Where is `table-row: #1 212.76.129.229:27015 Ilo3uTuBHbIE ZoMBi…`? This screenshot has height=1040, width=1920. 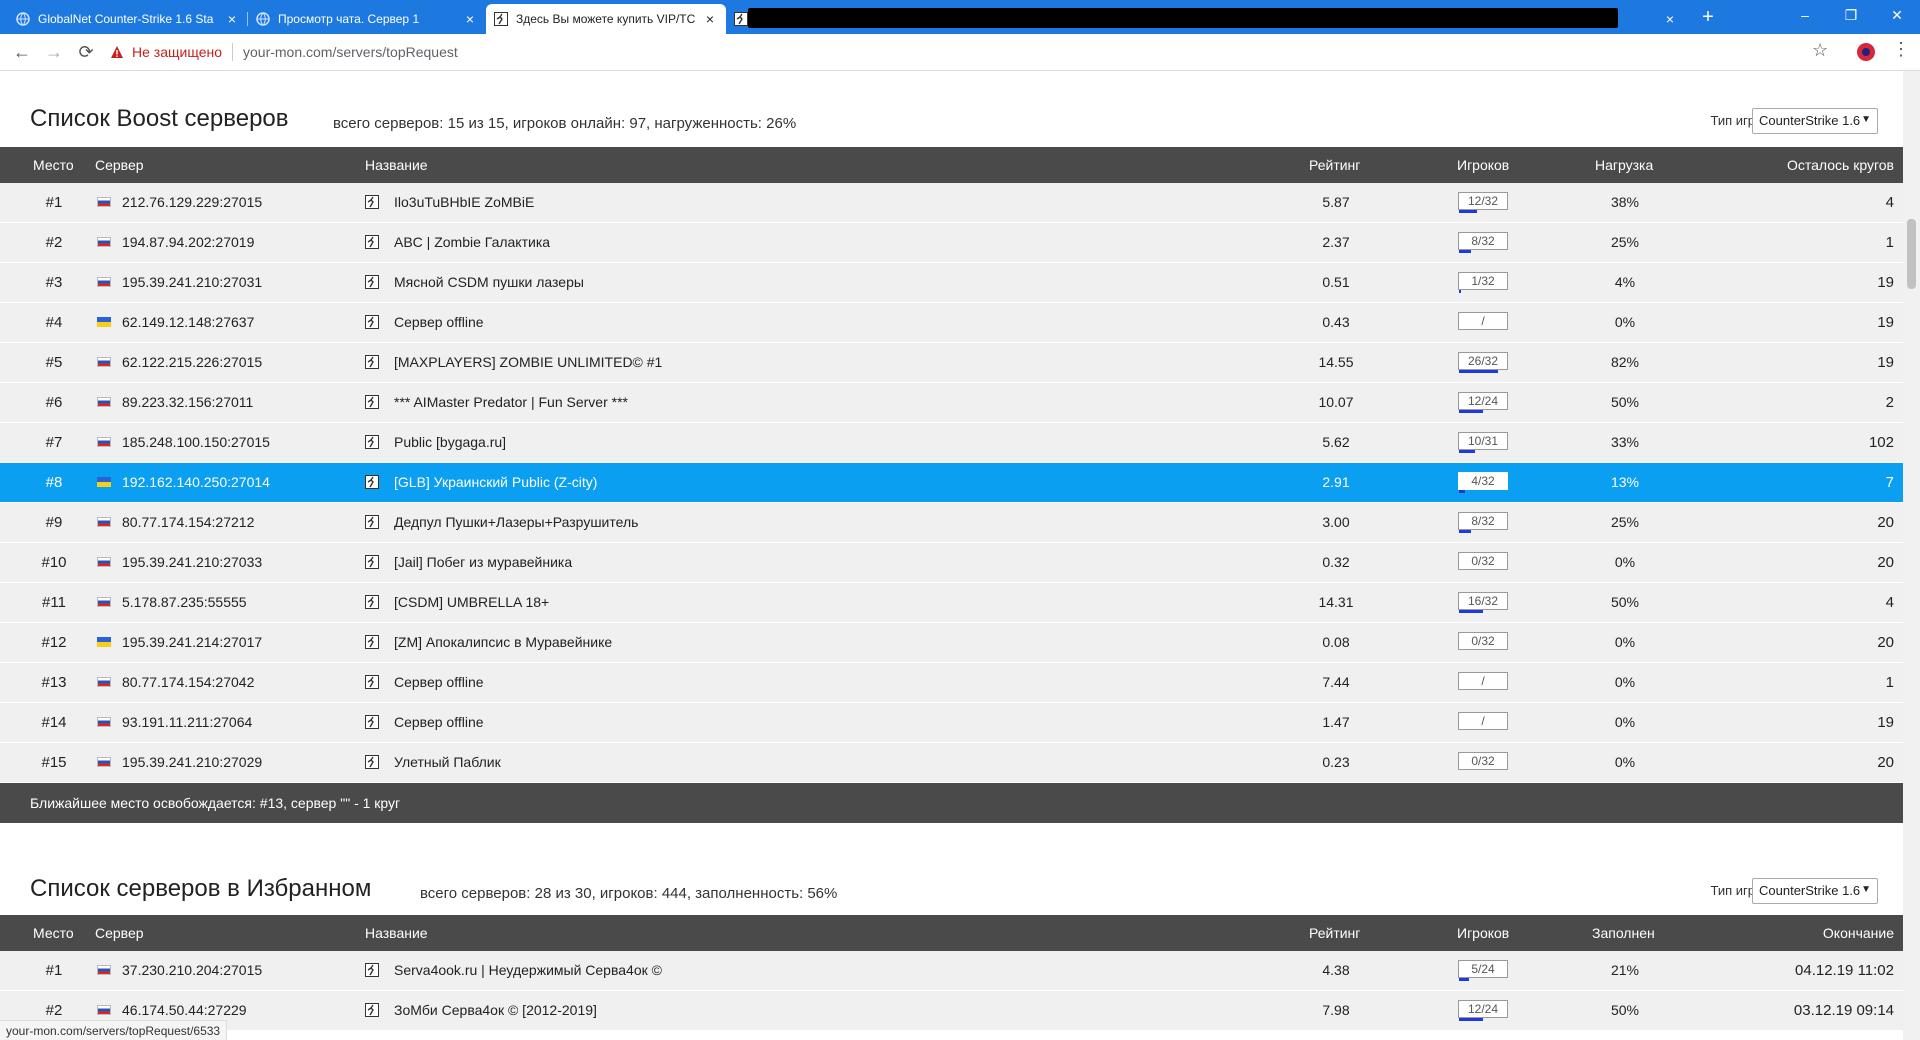 table-row: #1 212.76.129.229:27015 Ilo3uTuBHbIE ZoMBi… is located at coordinates (960, 203).